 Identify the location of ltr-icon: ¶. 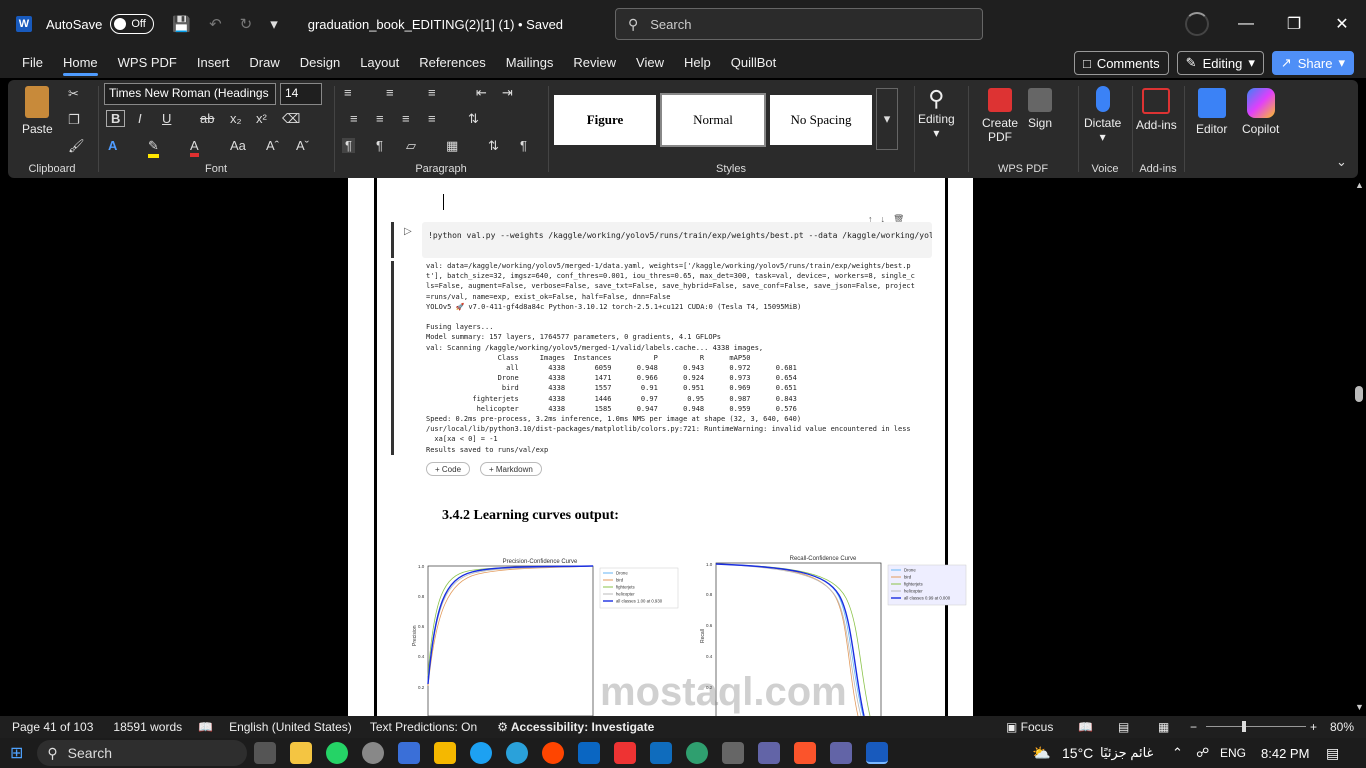
(348, 145).